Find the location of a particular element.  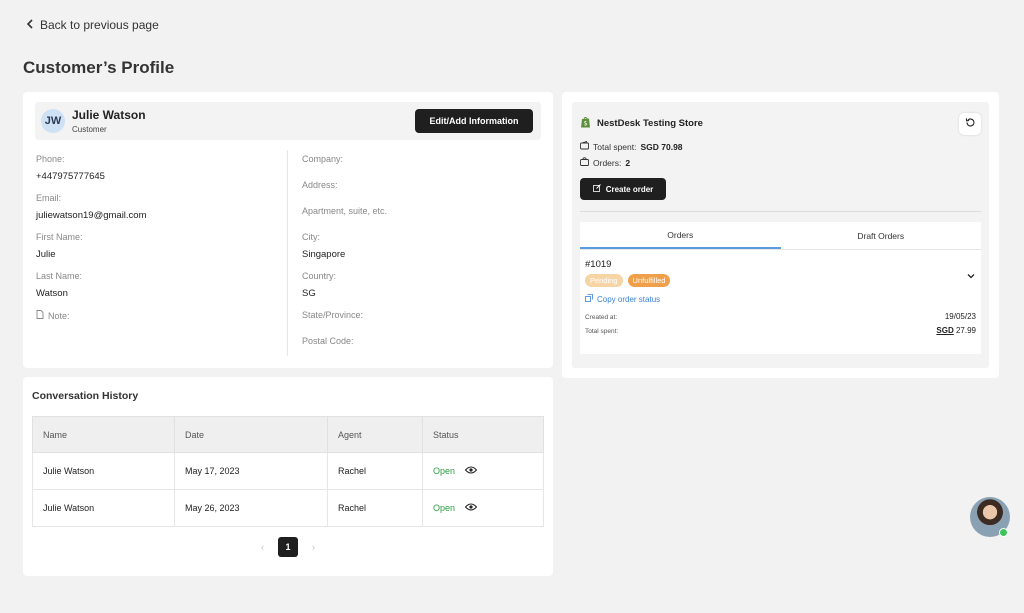

table-row: Julie Watson May 26, 2023 Rachel Open is located at coordinates (288, 508).